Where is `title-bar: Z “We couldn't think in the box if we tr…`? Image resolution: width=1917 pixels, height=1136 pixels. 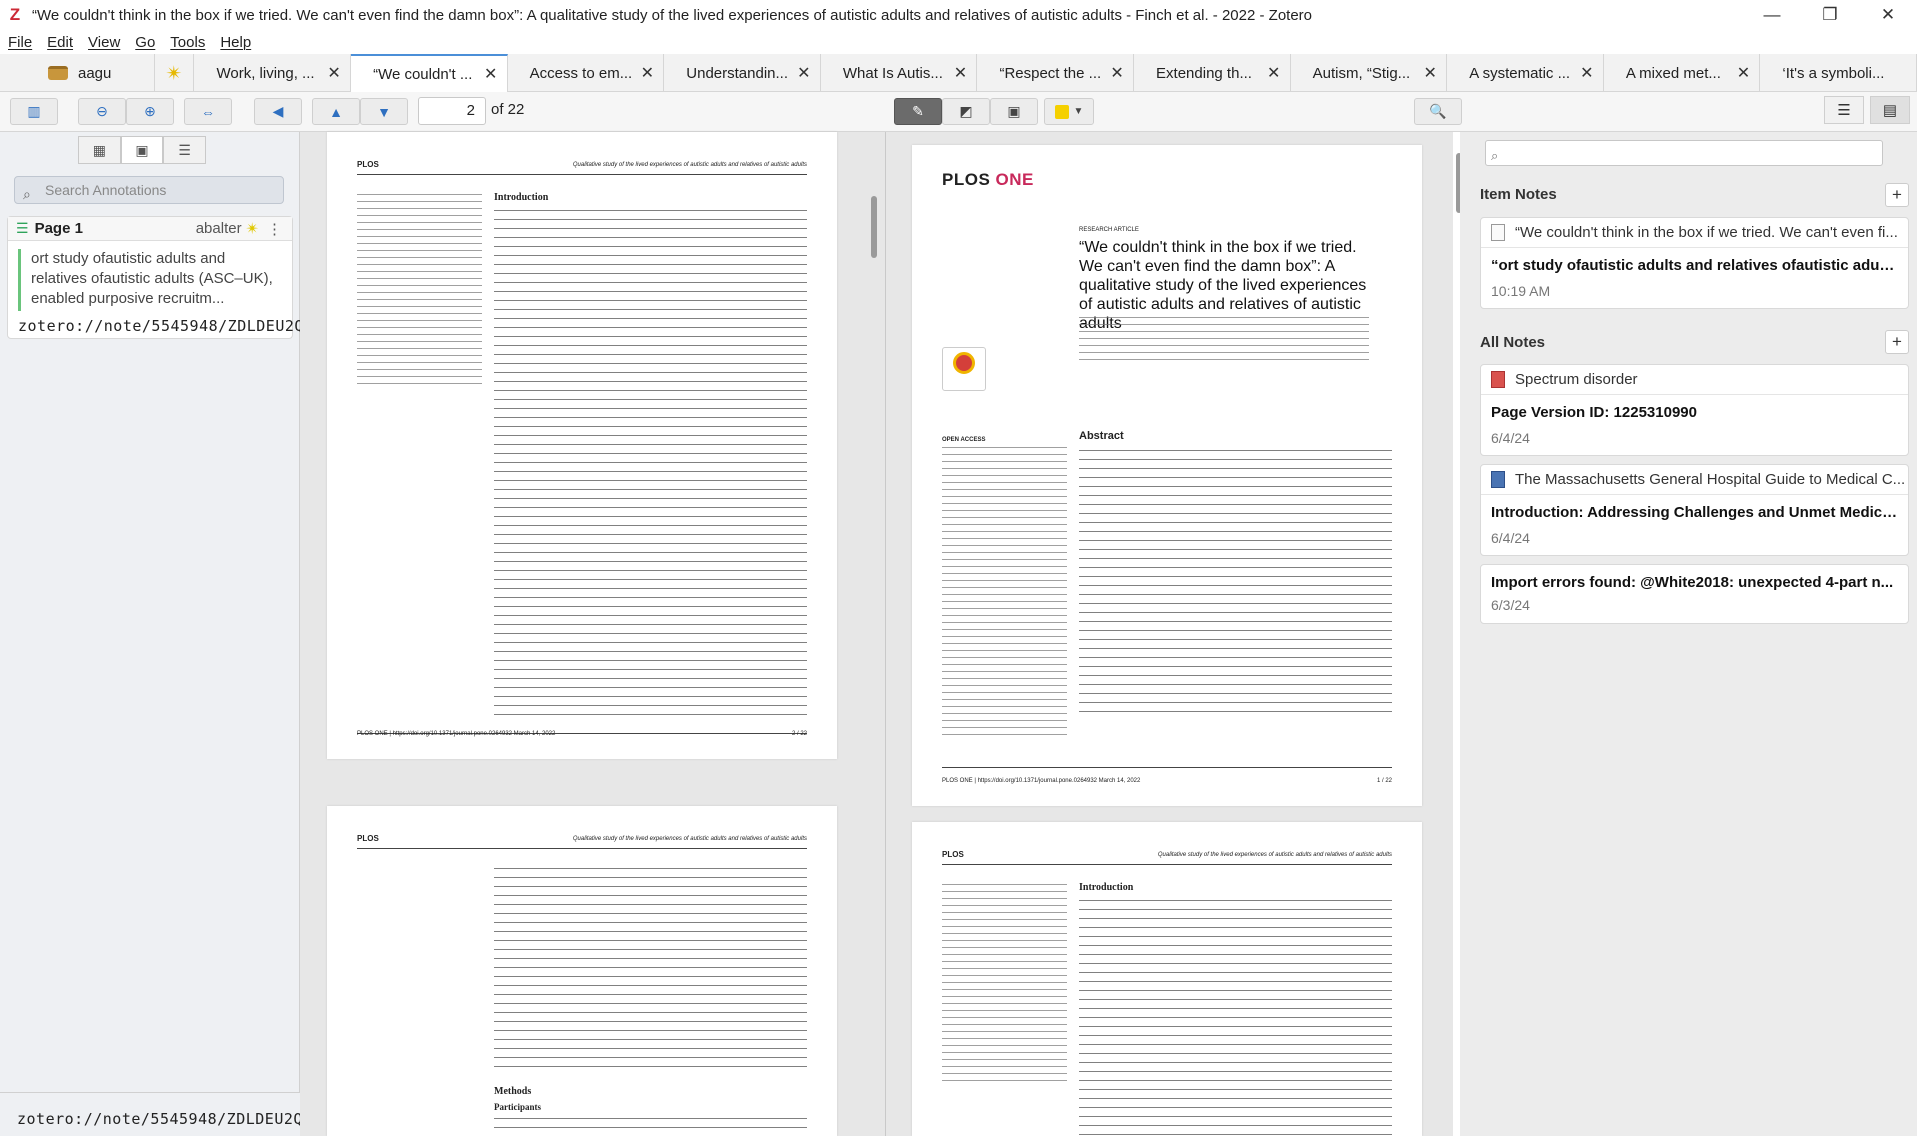
title-bar: Z “We couldn't think in the box if we tr… is located at coordinates (958, 15).